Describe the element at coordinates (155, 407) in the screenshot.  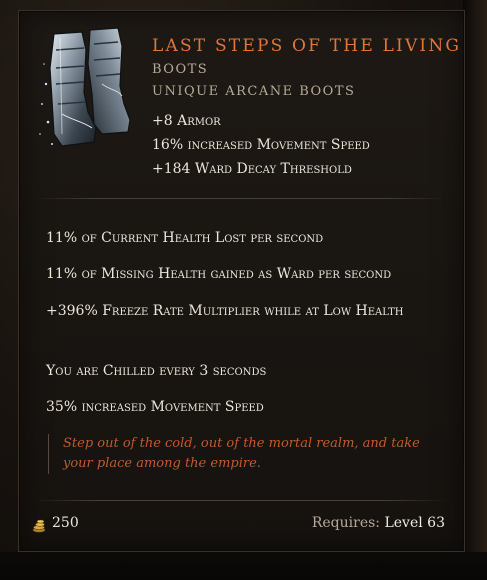
I see `mod-line: 35% increased Movement Speed` at that location.